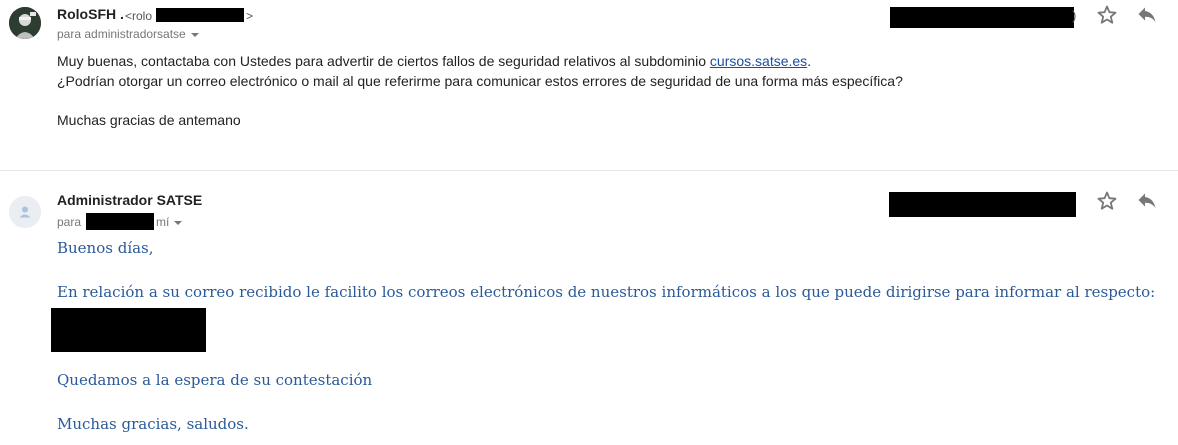 The width and height of the screenshot is (1178, 445). I want to click on recipient-line: para mí, so click(120, 221).